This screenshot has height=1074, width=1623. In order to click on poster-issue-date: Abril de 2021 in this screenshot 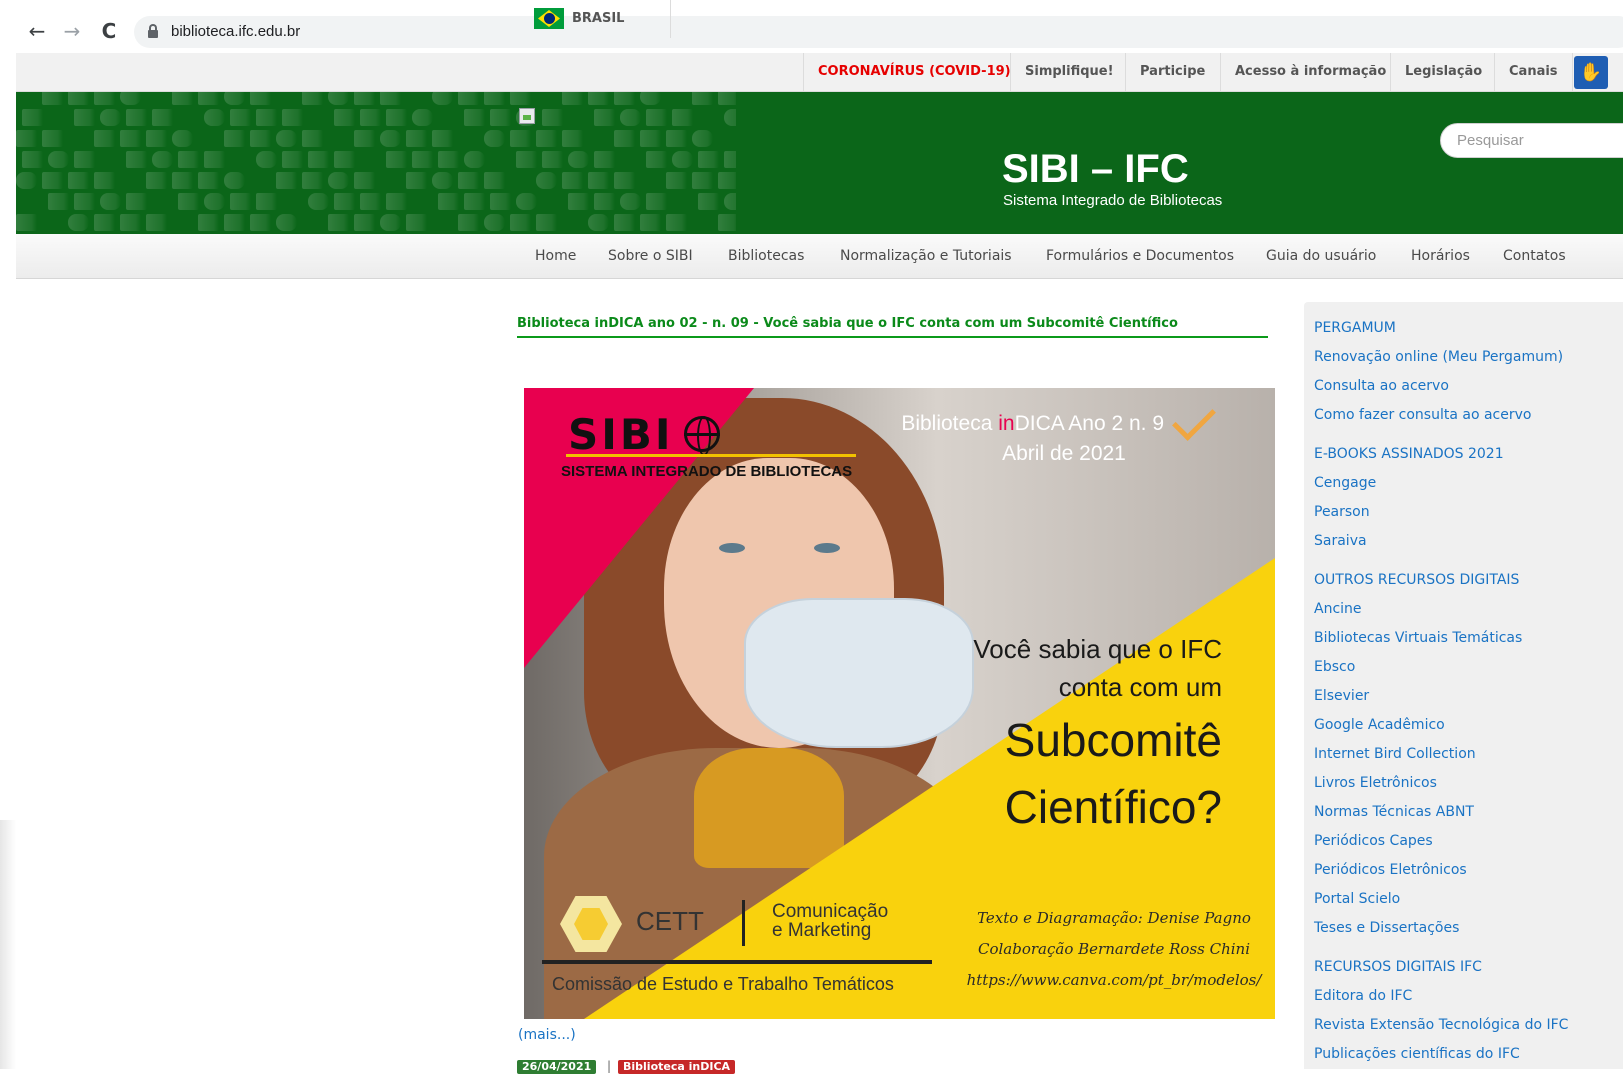, I will do `click(1064, 453)`.